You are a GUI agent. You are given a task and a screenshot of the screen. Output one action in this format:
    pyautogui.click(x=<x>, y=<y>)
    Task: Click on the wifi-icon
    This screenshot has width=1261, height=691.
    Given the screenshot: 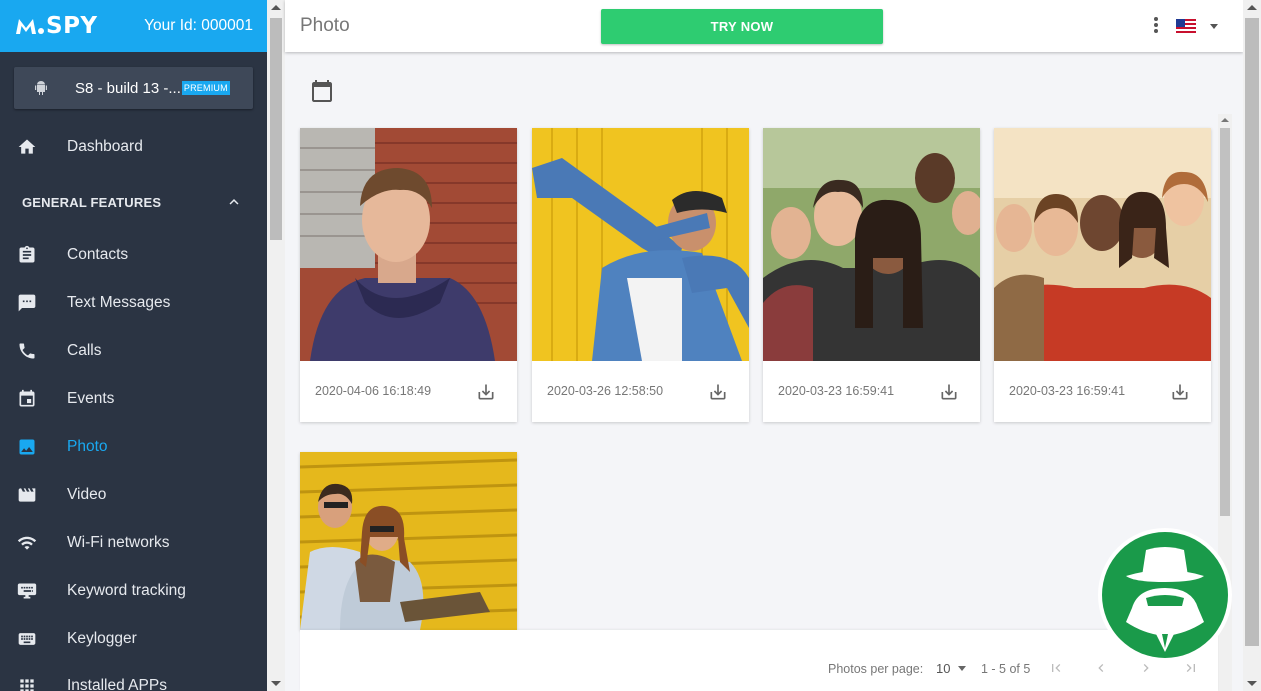 What is the action you would take?
    pyautogui.click(x=27, y=543)
    